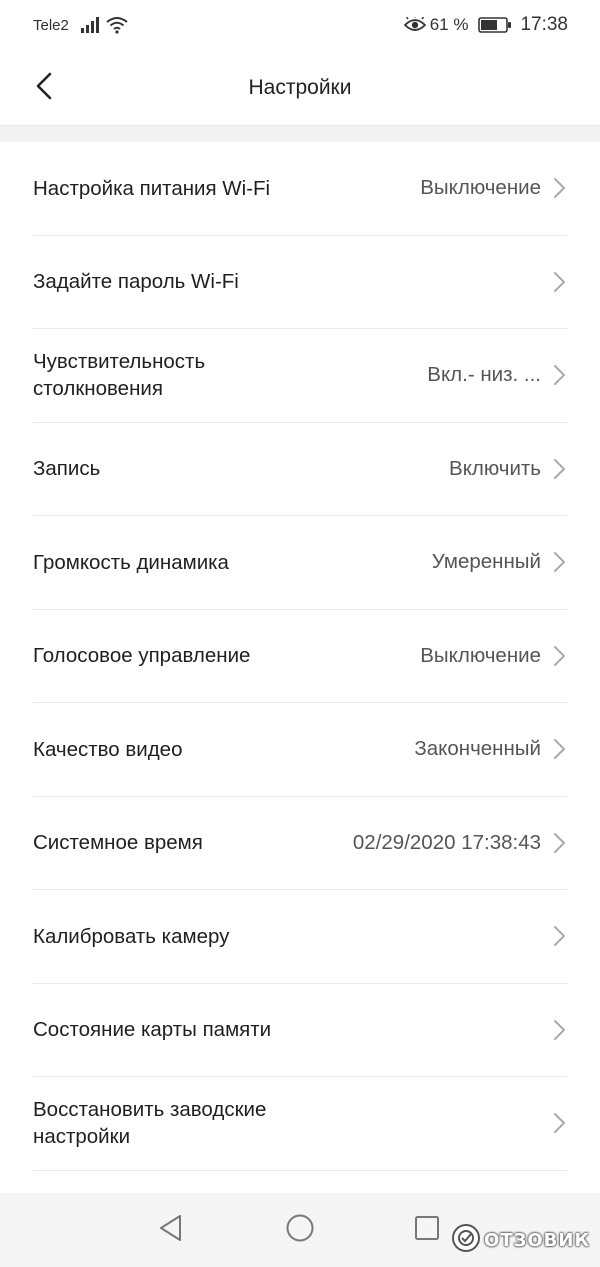 The width and height of the screenshot is (600, 1267). Describe the element at coordinates (300, 1124) in the screenshot. I see `setting-factory-reset: Восстановить заводские настройки` at that location.